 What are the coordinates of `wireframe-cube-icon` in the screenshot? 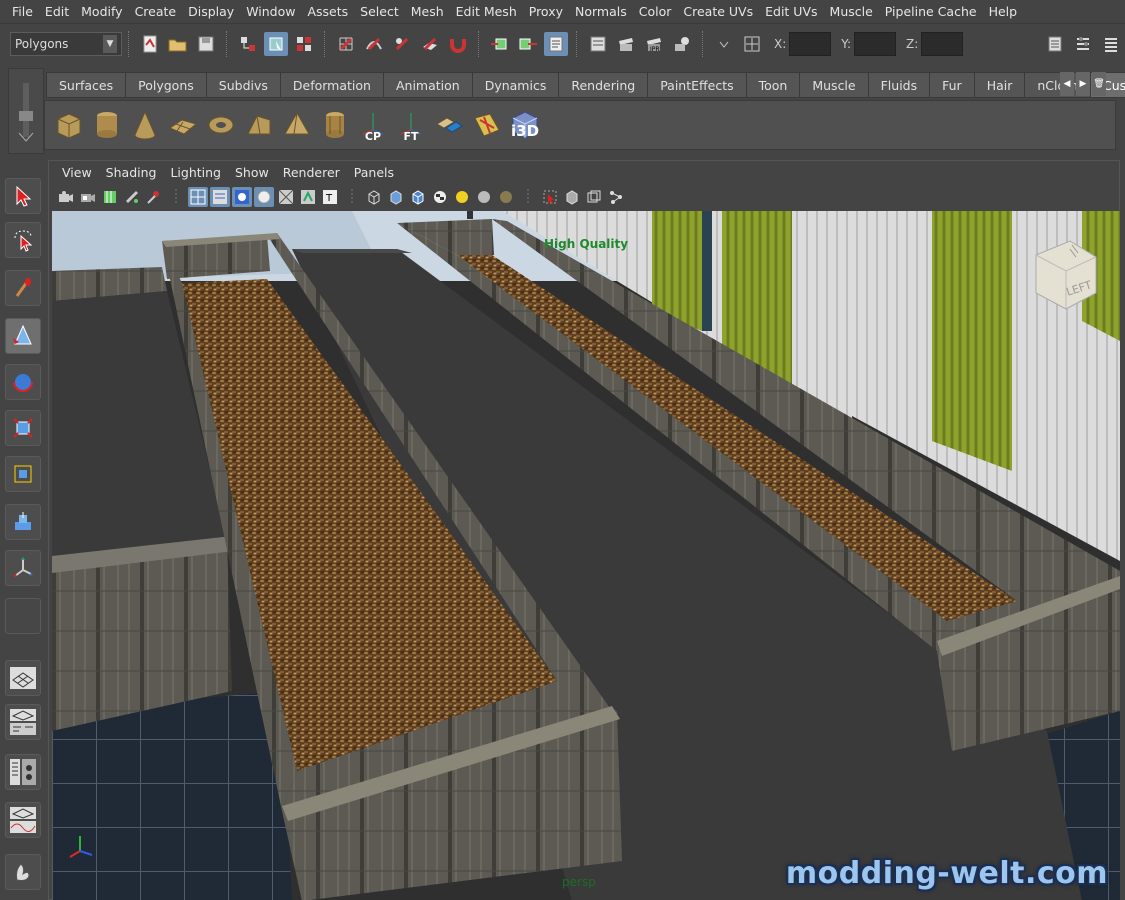 It's located at (374, 197).